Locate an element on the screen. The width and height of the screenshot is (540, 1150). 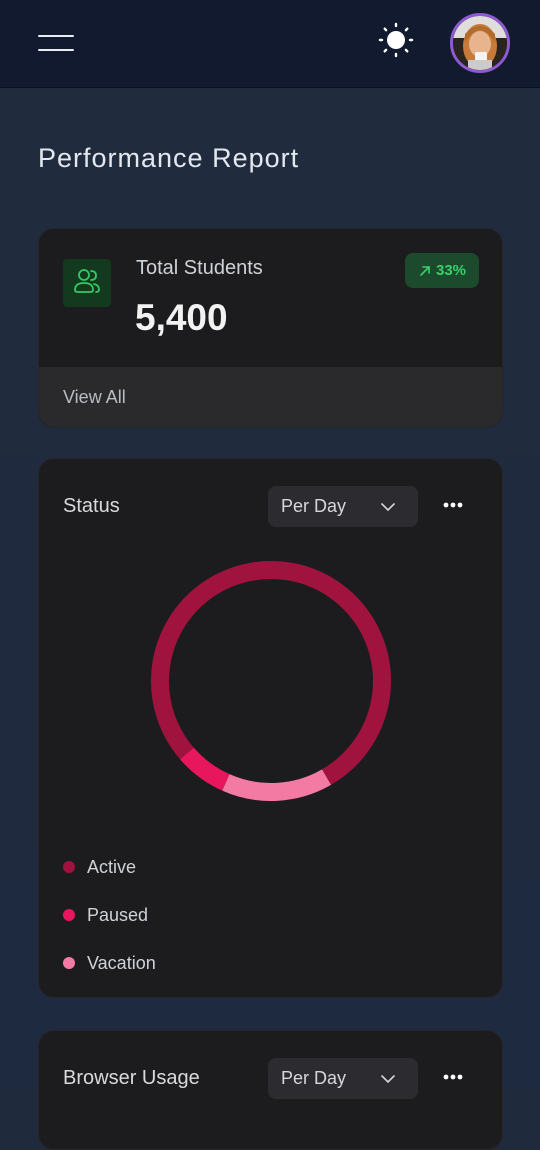
status-donut-chart is located at coordinates (271, 681).